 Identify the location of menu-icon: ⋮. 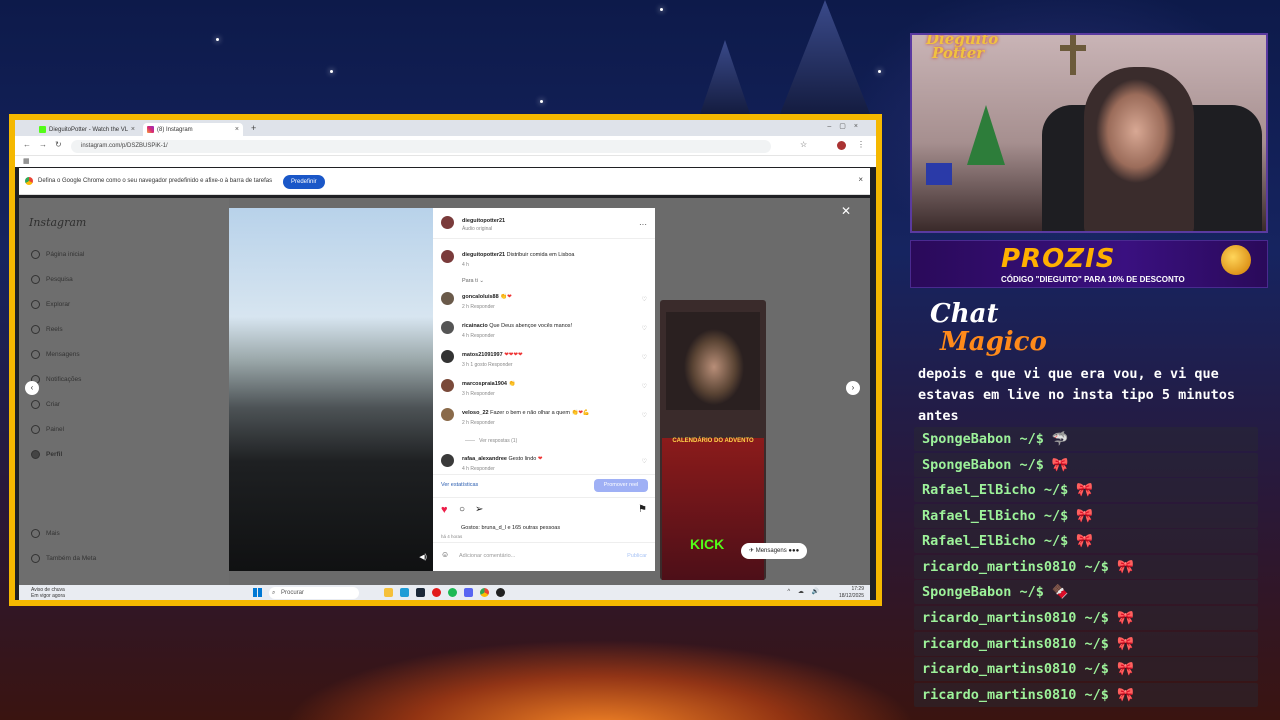
(861, 144).